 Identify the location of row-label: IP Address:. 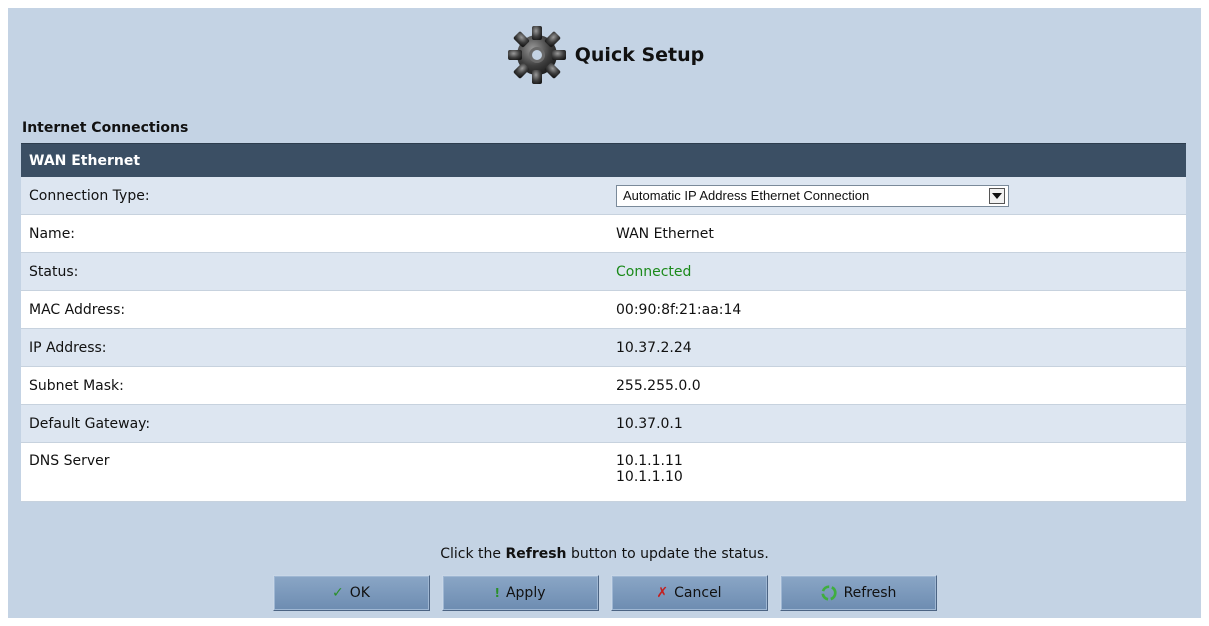
(68, 347).